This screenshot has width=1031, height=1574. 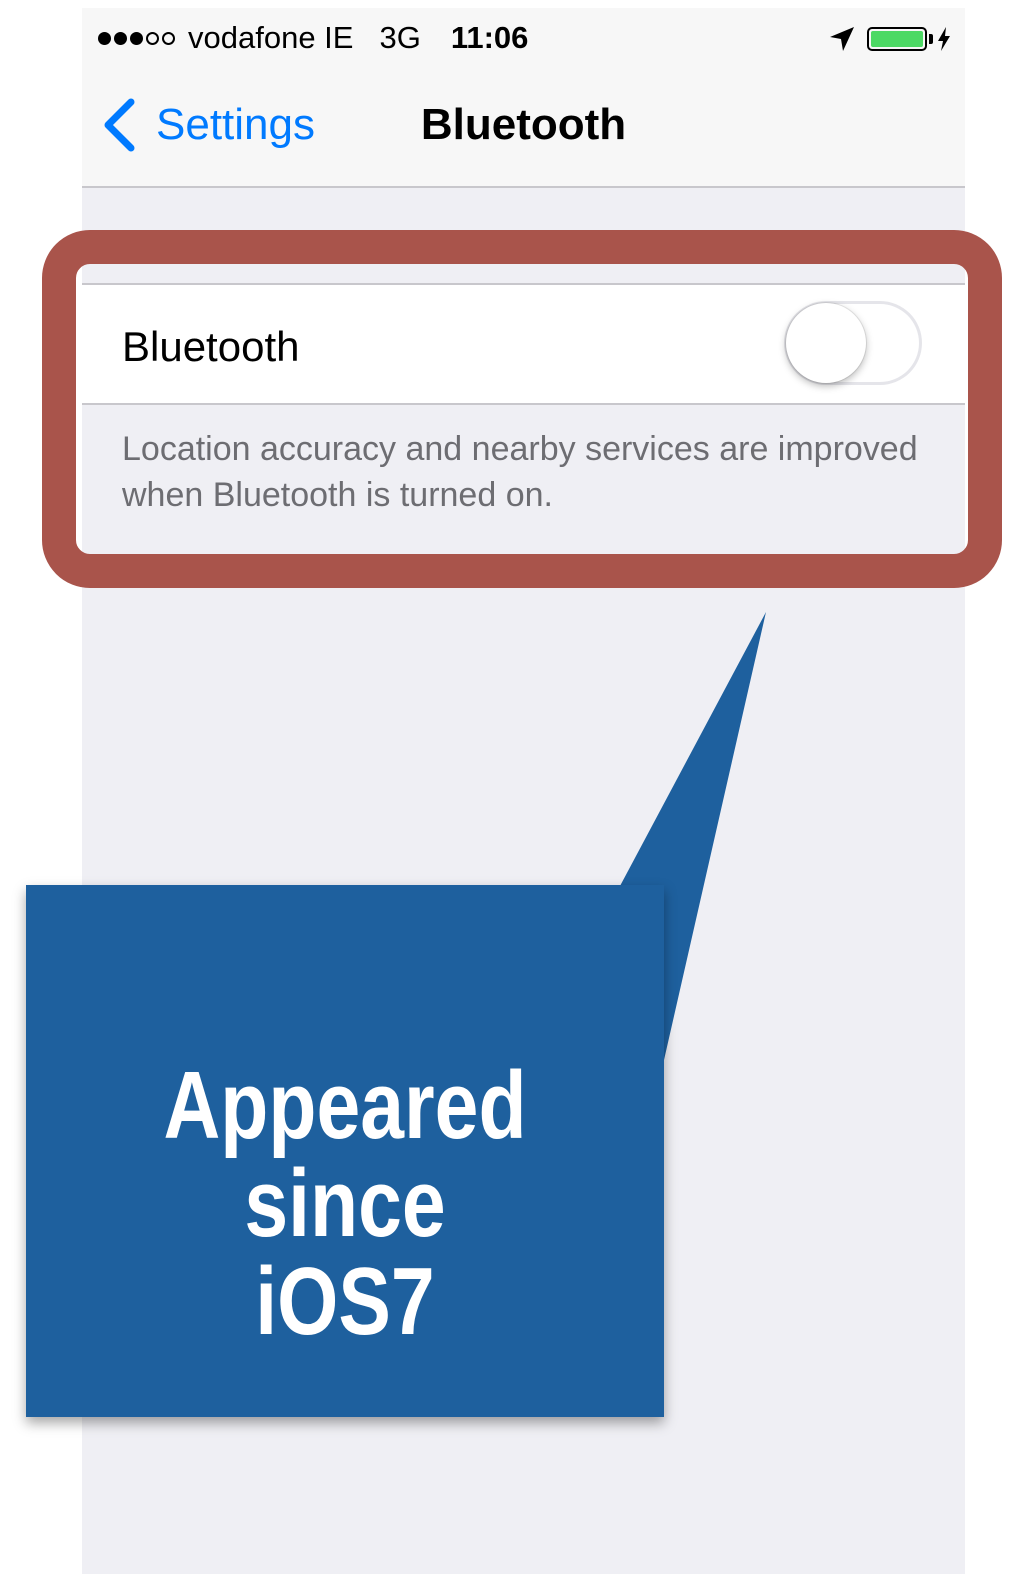 I want to click on bluetooth-settings-group: Bluetooth, so click(x=523, y=344).